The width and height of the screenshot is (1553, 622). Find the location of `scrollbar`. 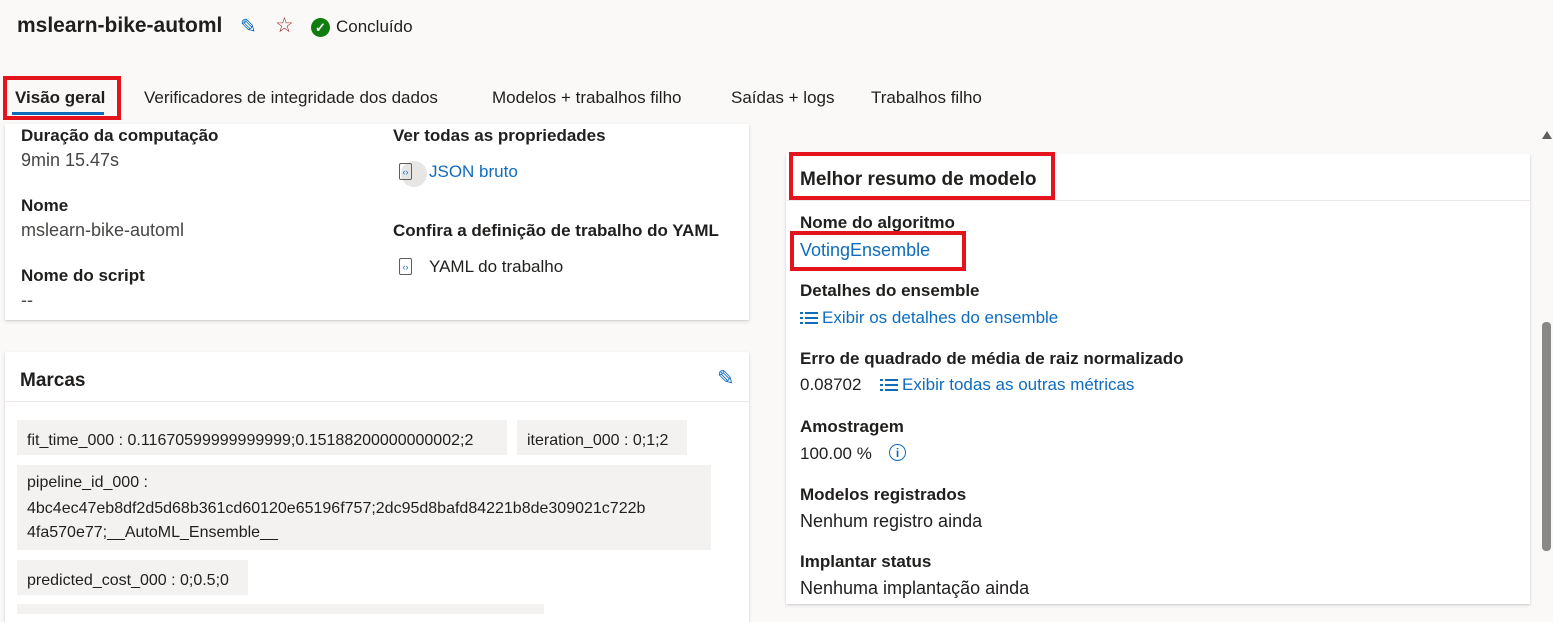

scrollbar is located at coordinates (1546, 370).